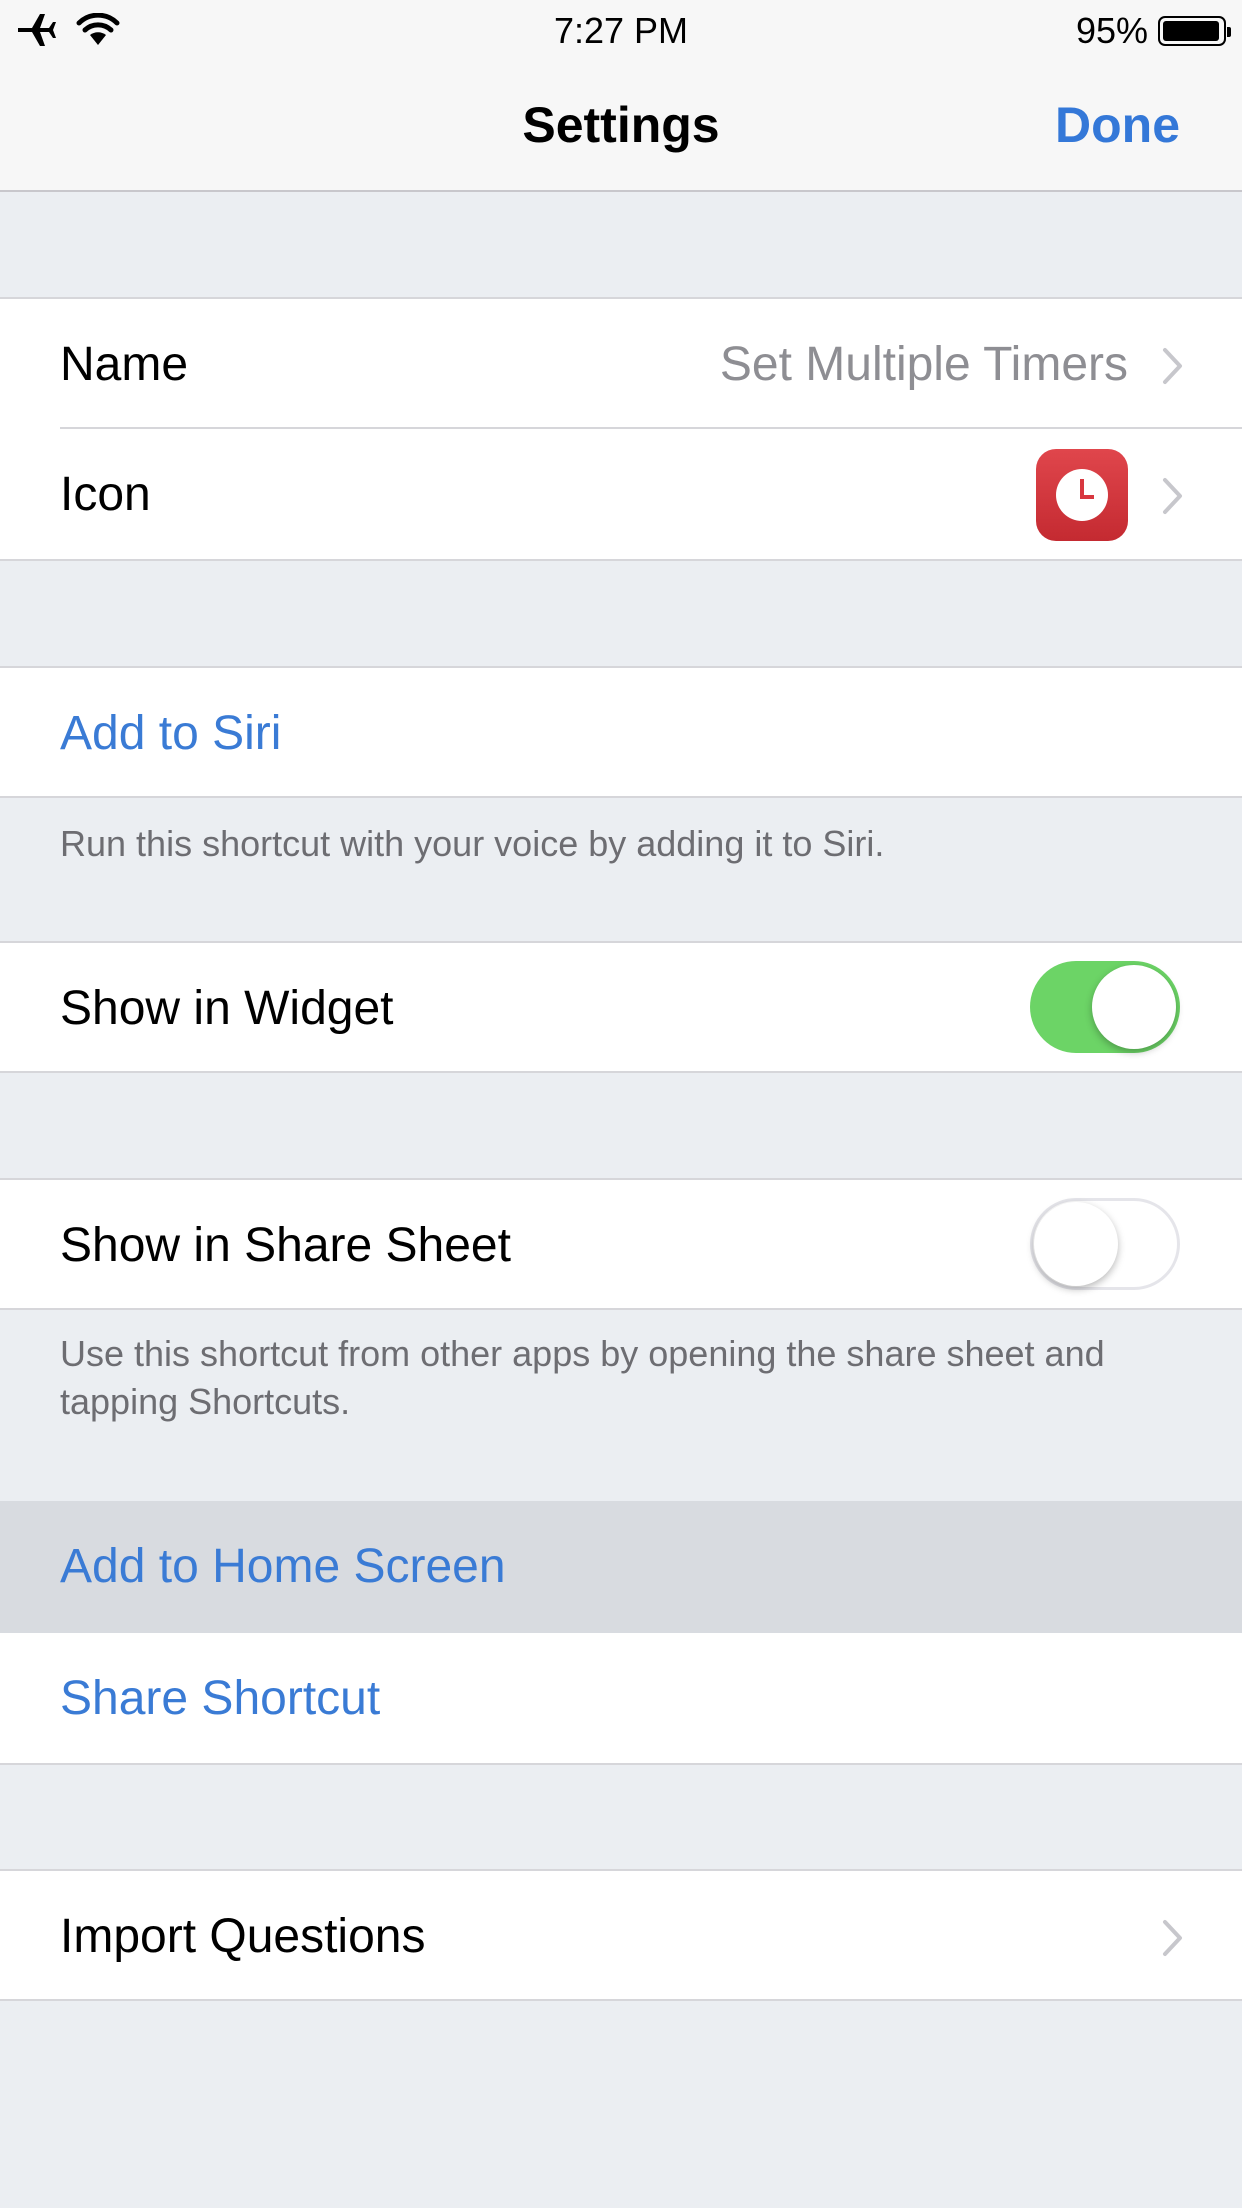 Image resolution: width=1242 pixels, height=2208 pixels. I want to click on show-in-share-sheet-row: Show in Share Sheet, so click(621, 1244).